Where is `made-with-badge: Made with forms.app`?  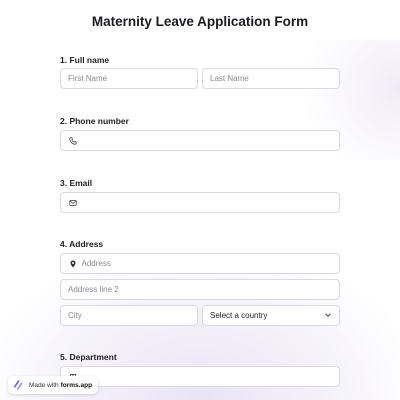
made-with-badge: Made with forms.app is located at coordinates (53, 385).